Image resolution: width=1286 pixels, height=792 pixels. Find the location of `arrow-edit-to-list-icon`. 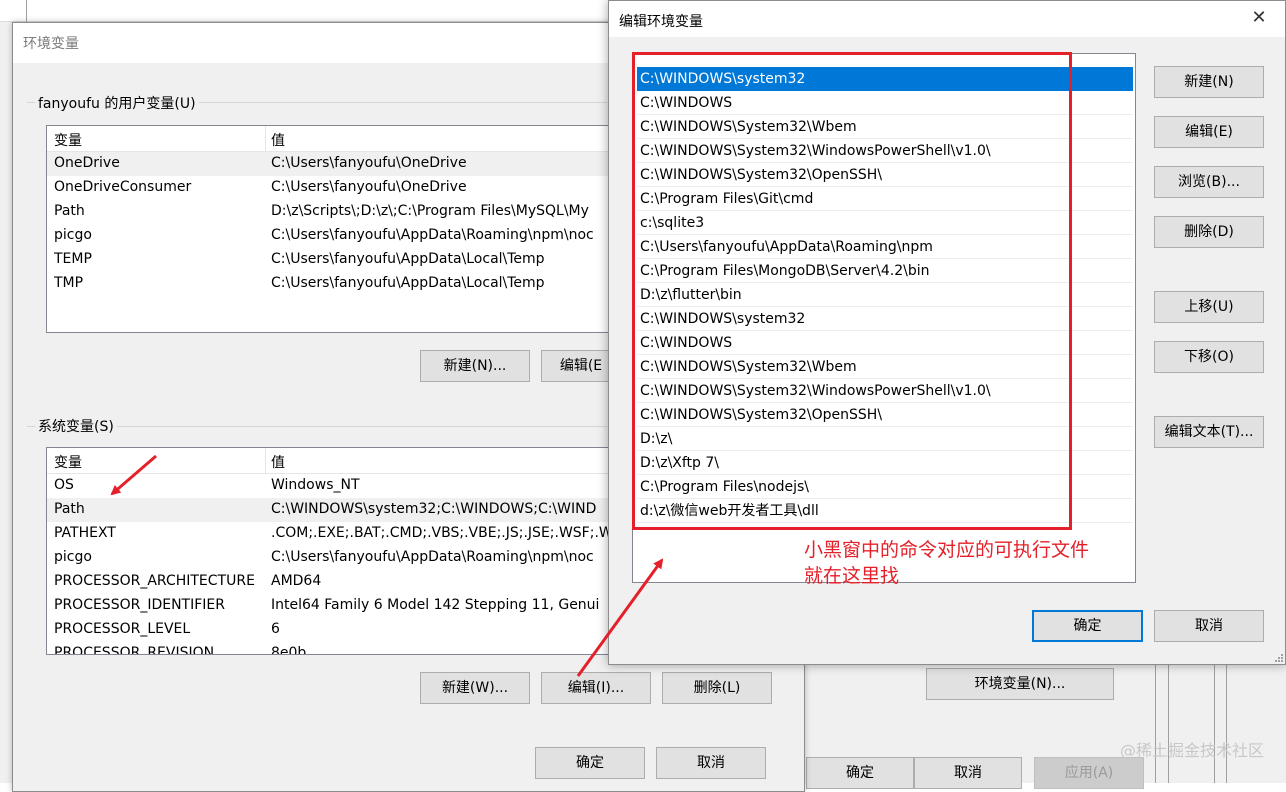

arrow-edit-to-list-icon is located at coordinates (620, 617).